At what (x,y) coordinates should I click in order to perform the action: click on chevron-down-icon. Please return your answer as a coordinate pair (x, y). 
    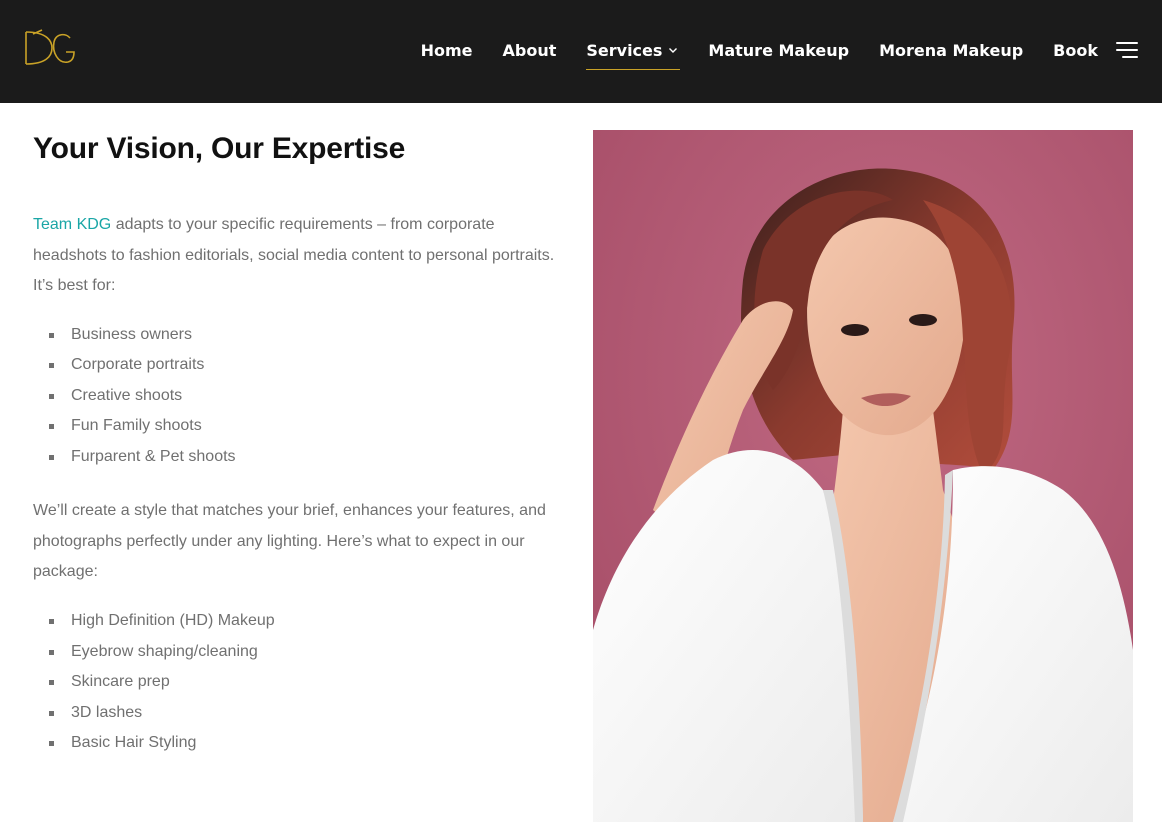
    Looking at the image, I should click on (673, 50).